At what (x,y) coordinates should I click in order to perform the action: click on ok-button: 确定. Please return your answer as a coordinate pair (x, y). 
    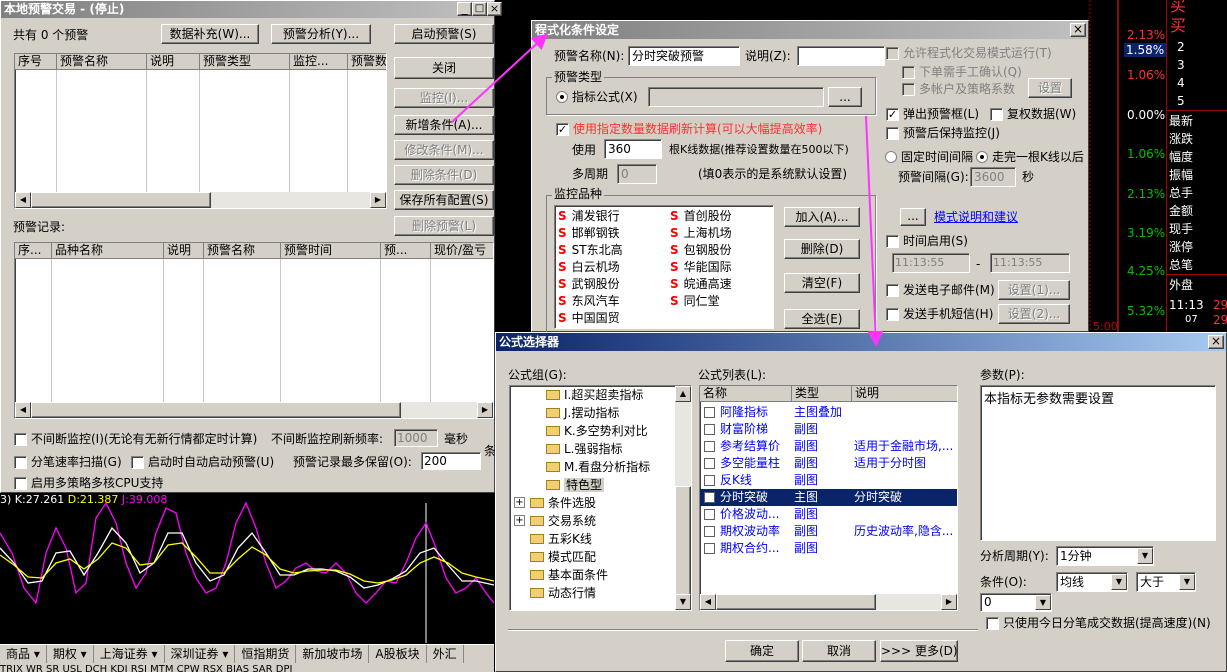
    Looking at the image, I should click on (762, 651).